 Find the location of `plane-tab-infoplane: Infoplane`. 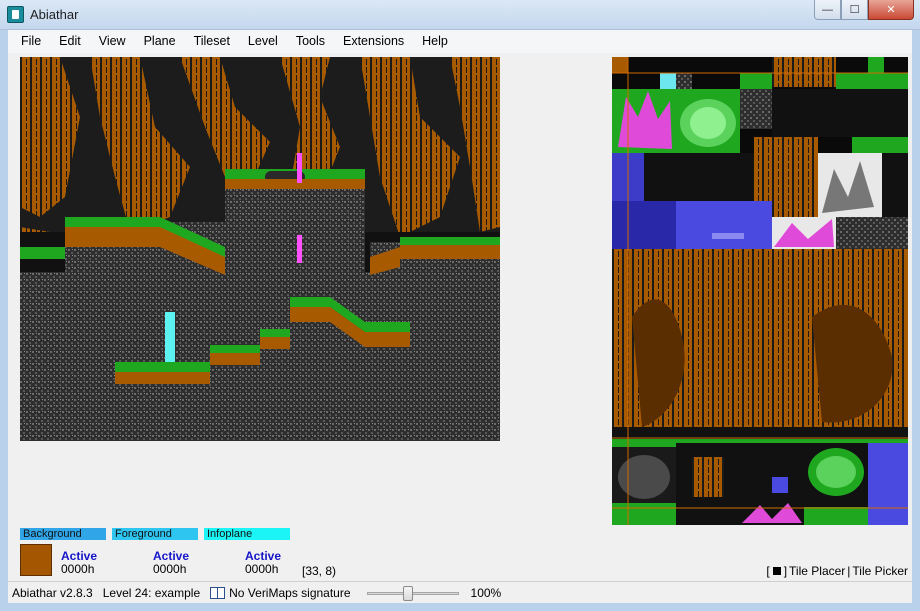

plane-tab-infoplane: Infoplane is located at coordinates (247, 534).